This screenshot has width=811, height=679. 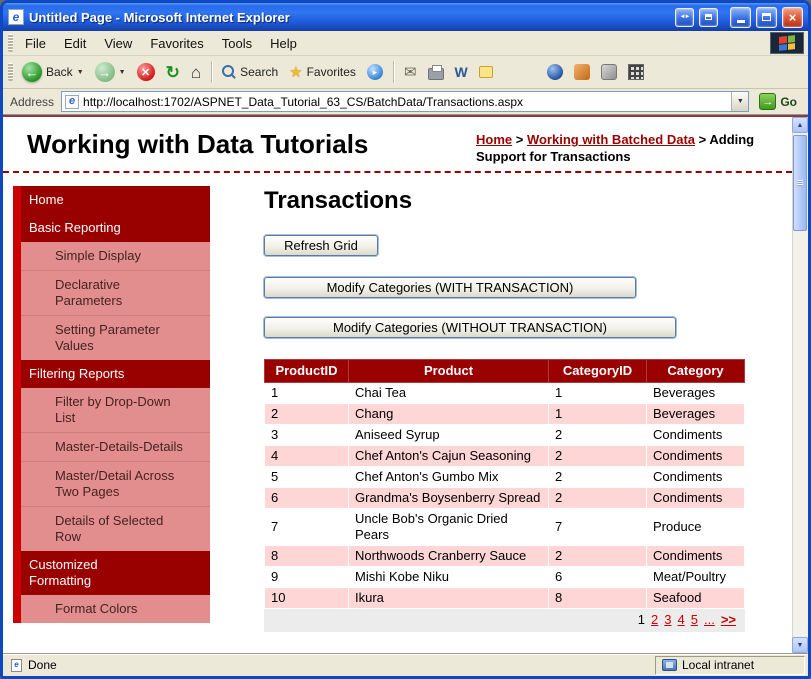 What do you see at coordinates (597, 371) in the screenshot?
I see `column-header-categoryid: CategoryID` at bounding box center [597, 371].